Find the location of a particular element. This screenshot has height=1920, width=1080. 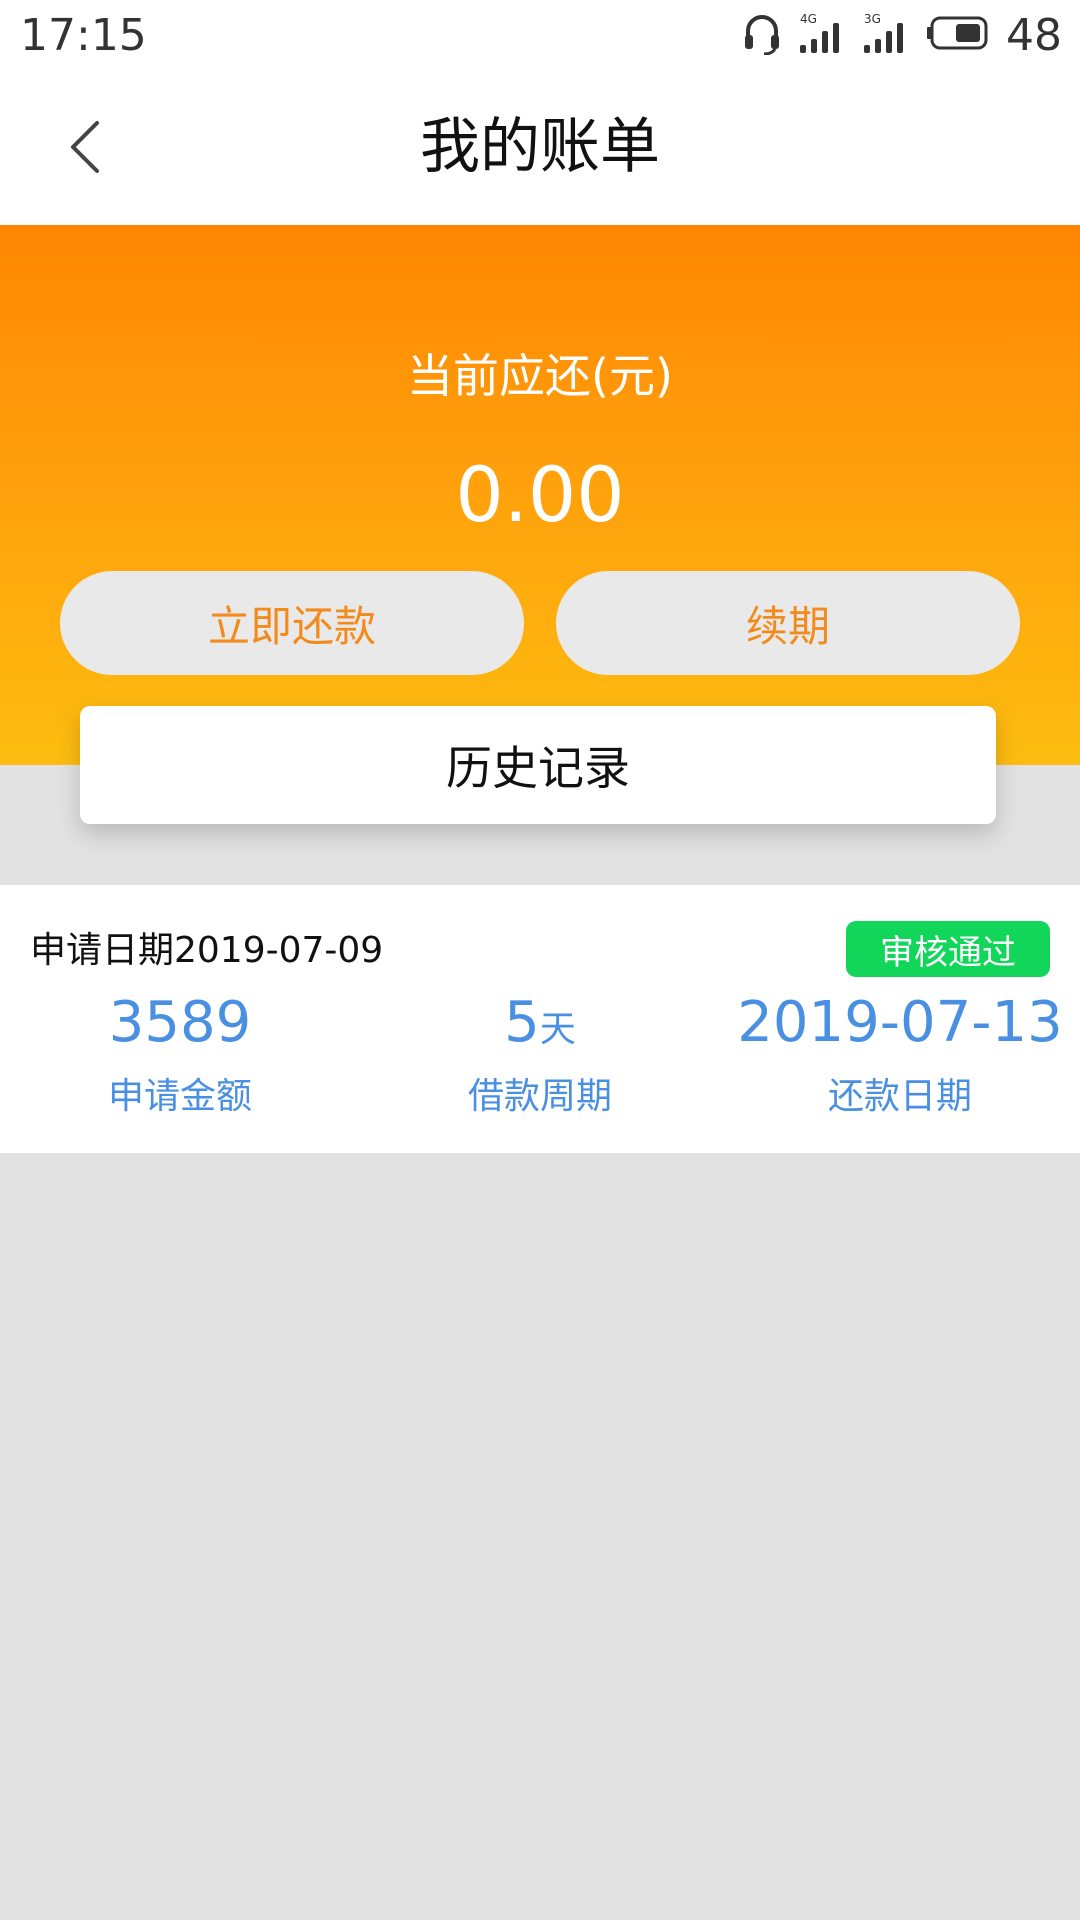

page-title: 我的账单 is located at coordinates (540, 147).